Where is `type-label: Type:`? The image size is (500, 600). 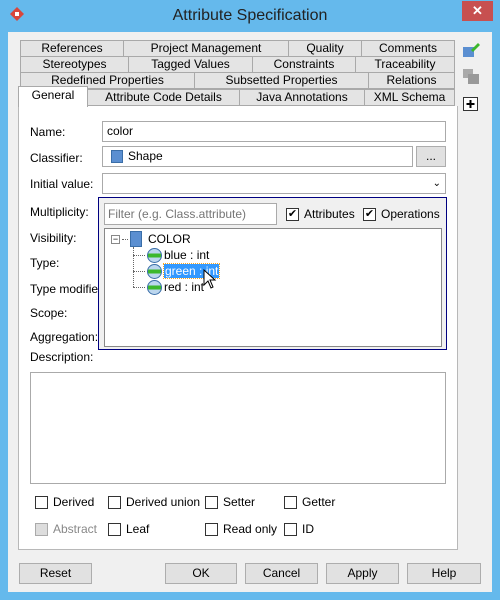
type-label: Type: is located at coordinates (45, 263).